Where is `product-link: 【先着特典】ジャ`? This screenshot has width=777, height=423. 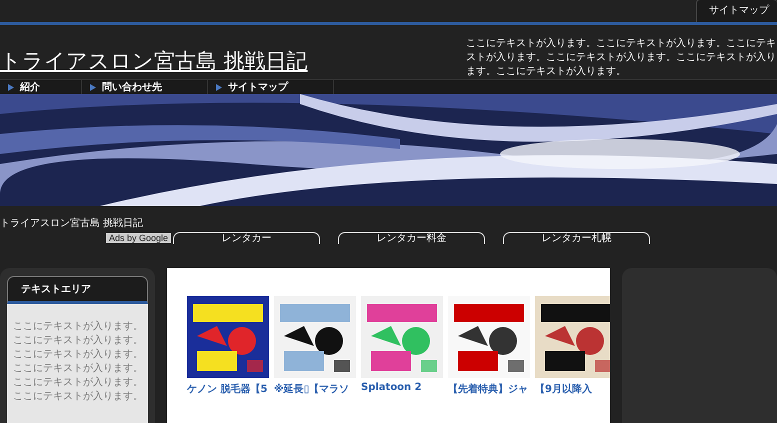 product-link: 【先着特典】ジャ is located at coordinates (488, 389).